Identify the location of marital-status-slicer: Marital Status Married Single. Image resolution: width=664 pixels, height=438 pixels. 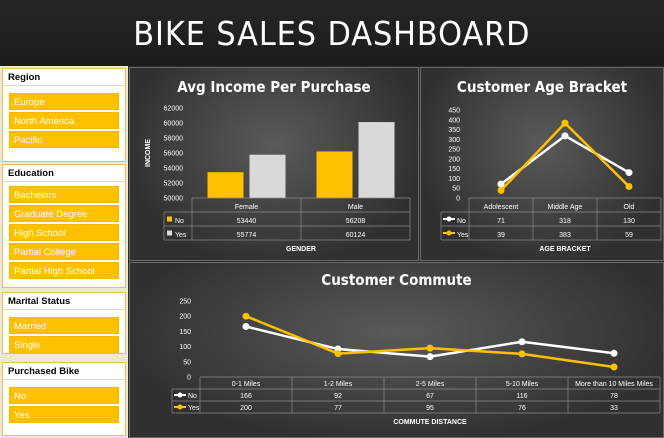
(64, 323).